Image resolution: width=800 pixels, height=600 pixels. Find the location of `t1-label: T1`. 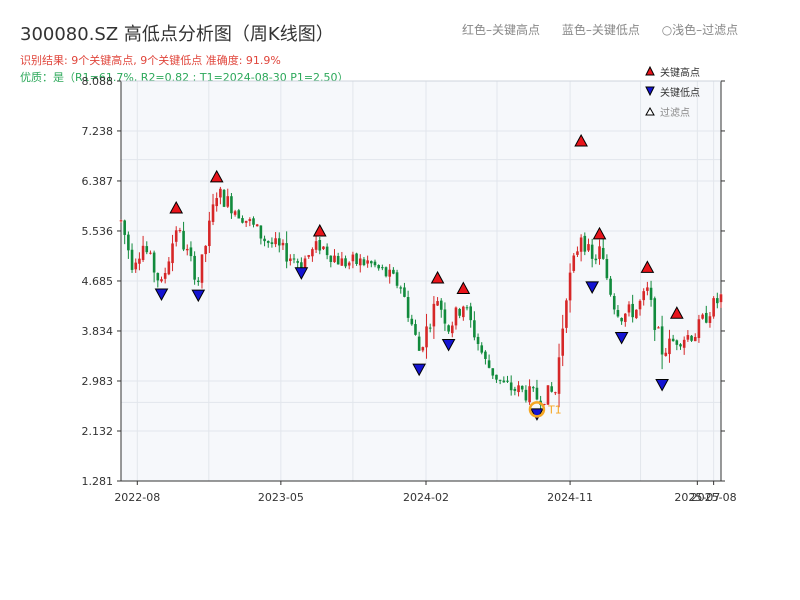

t1-label: T1 is located at coordinates (554, 409).